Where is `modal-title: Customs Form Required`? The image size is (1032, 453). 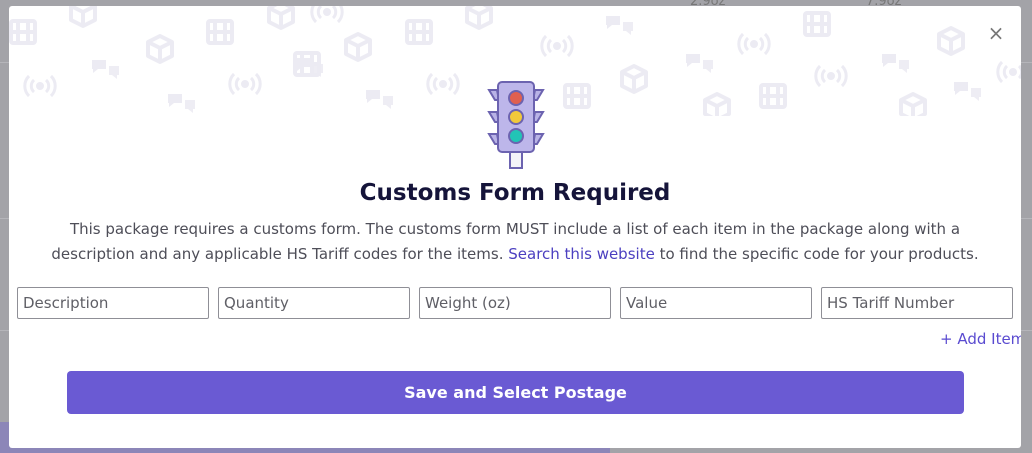
modal-title: Customs Form Required is located at coordinates (515, 193).